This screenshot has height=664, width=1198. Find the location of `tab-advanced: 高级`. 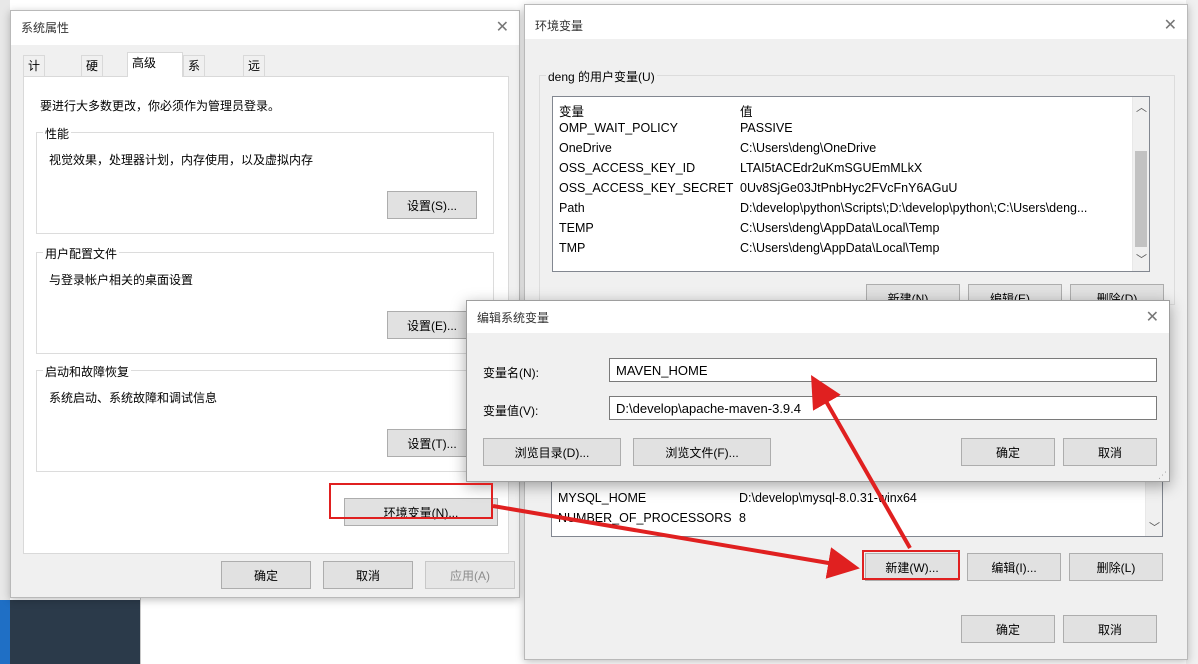

tab-advanced: 高级 is located at coordinates (155, 64).